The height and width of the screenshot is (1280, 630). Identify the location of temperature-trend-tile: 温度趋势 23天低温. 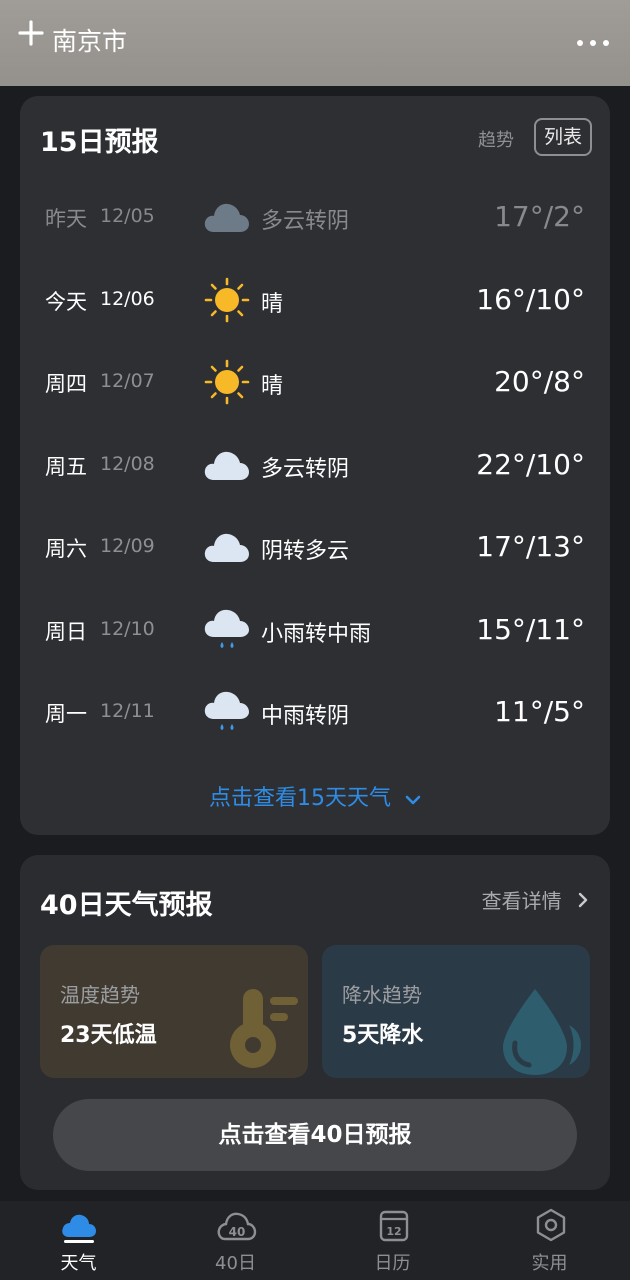
(174, 1011).